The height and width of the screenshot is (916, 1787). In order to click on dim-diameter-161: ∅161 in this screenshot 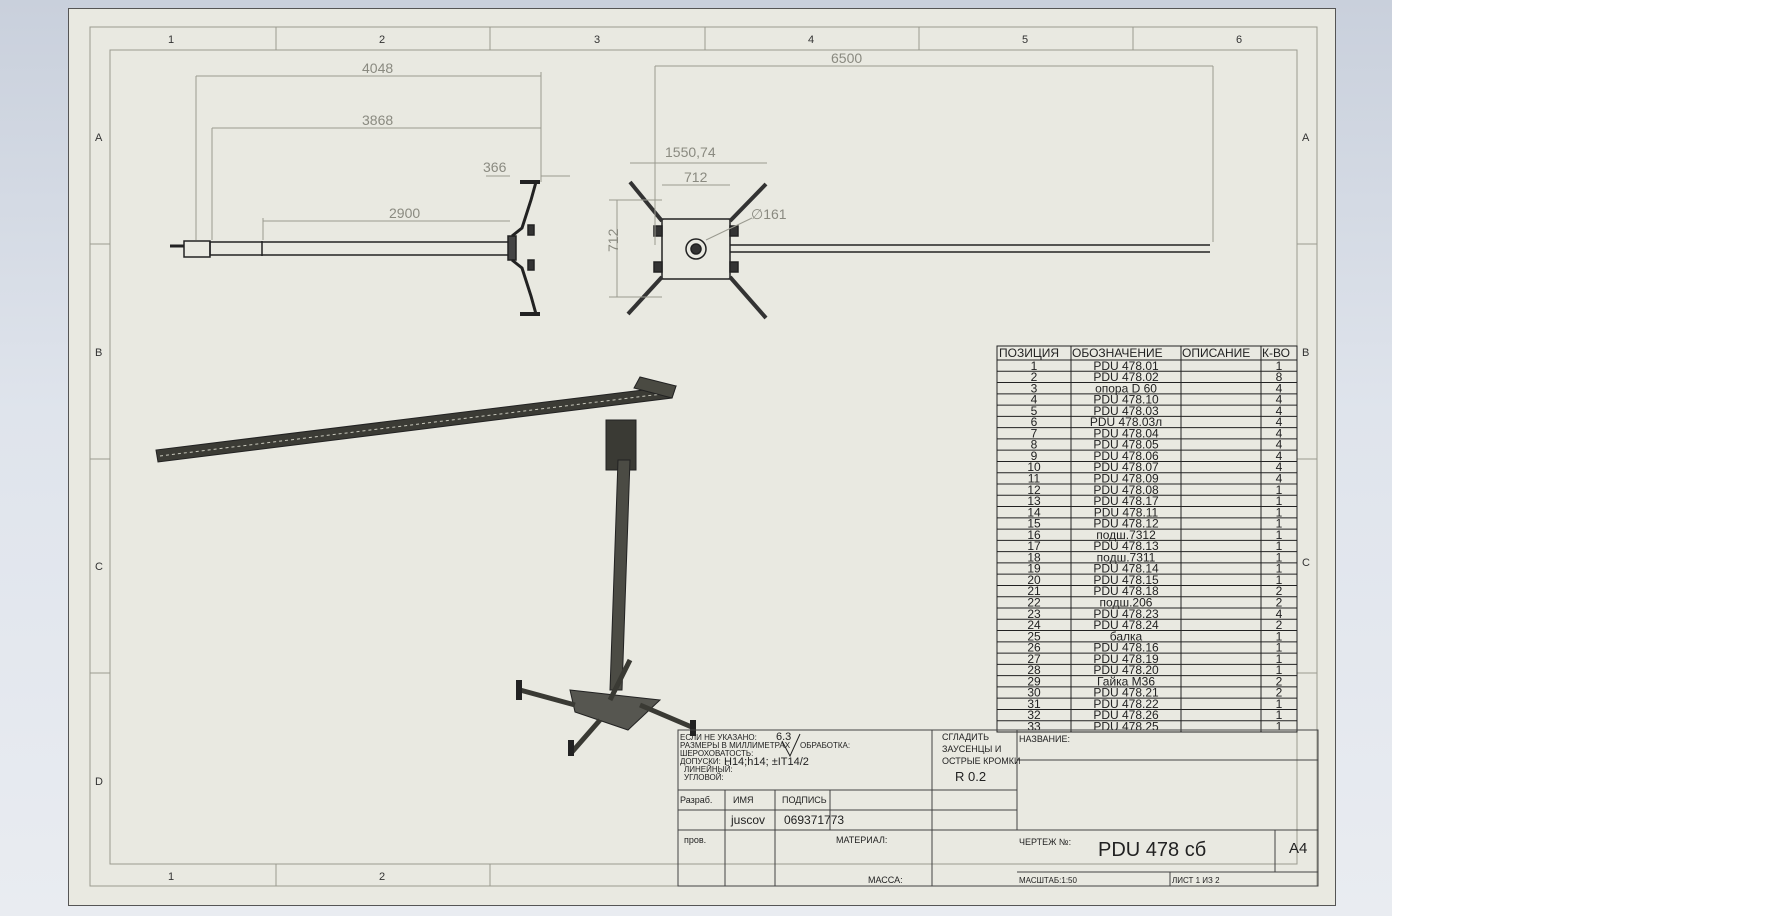, I will do `click(769, 214)`.